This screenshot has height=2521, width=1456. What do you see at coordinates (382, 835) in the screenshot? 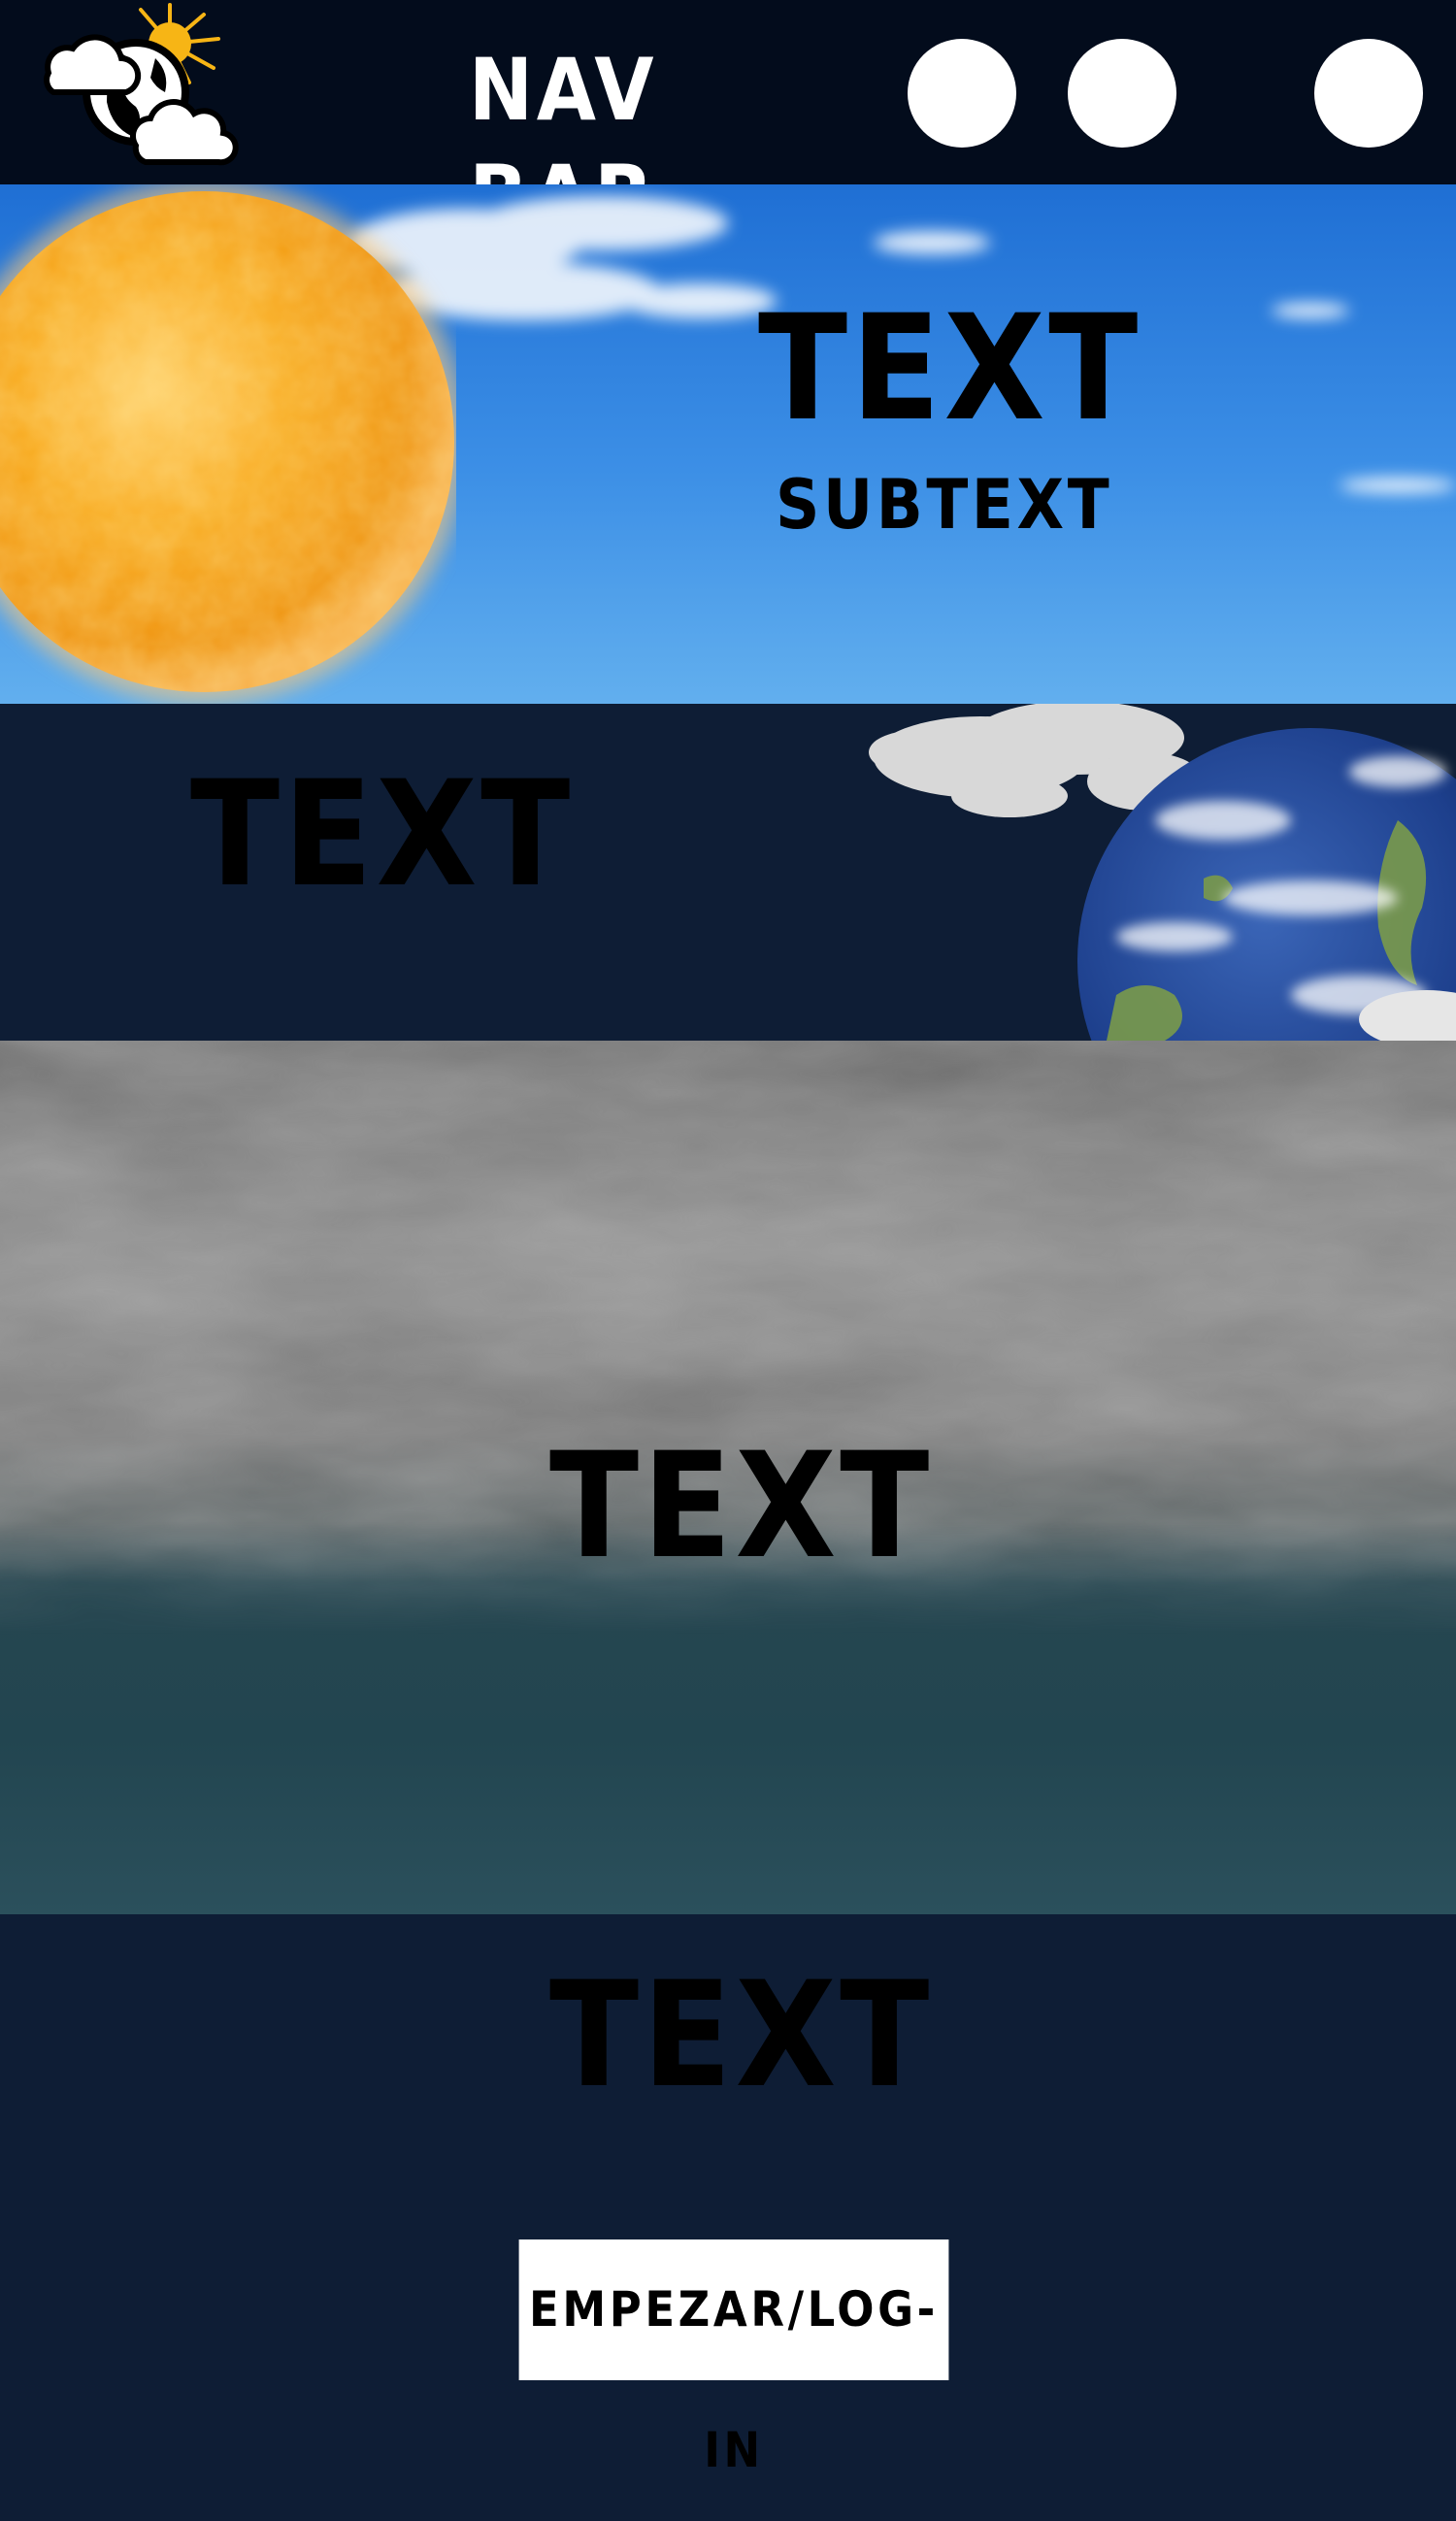
I see `earth-section-title: TEXT` at bounding box center [382, 835].